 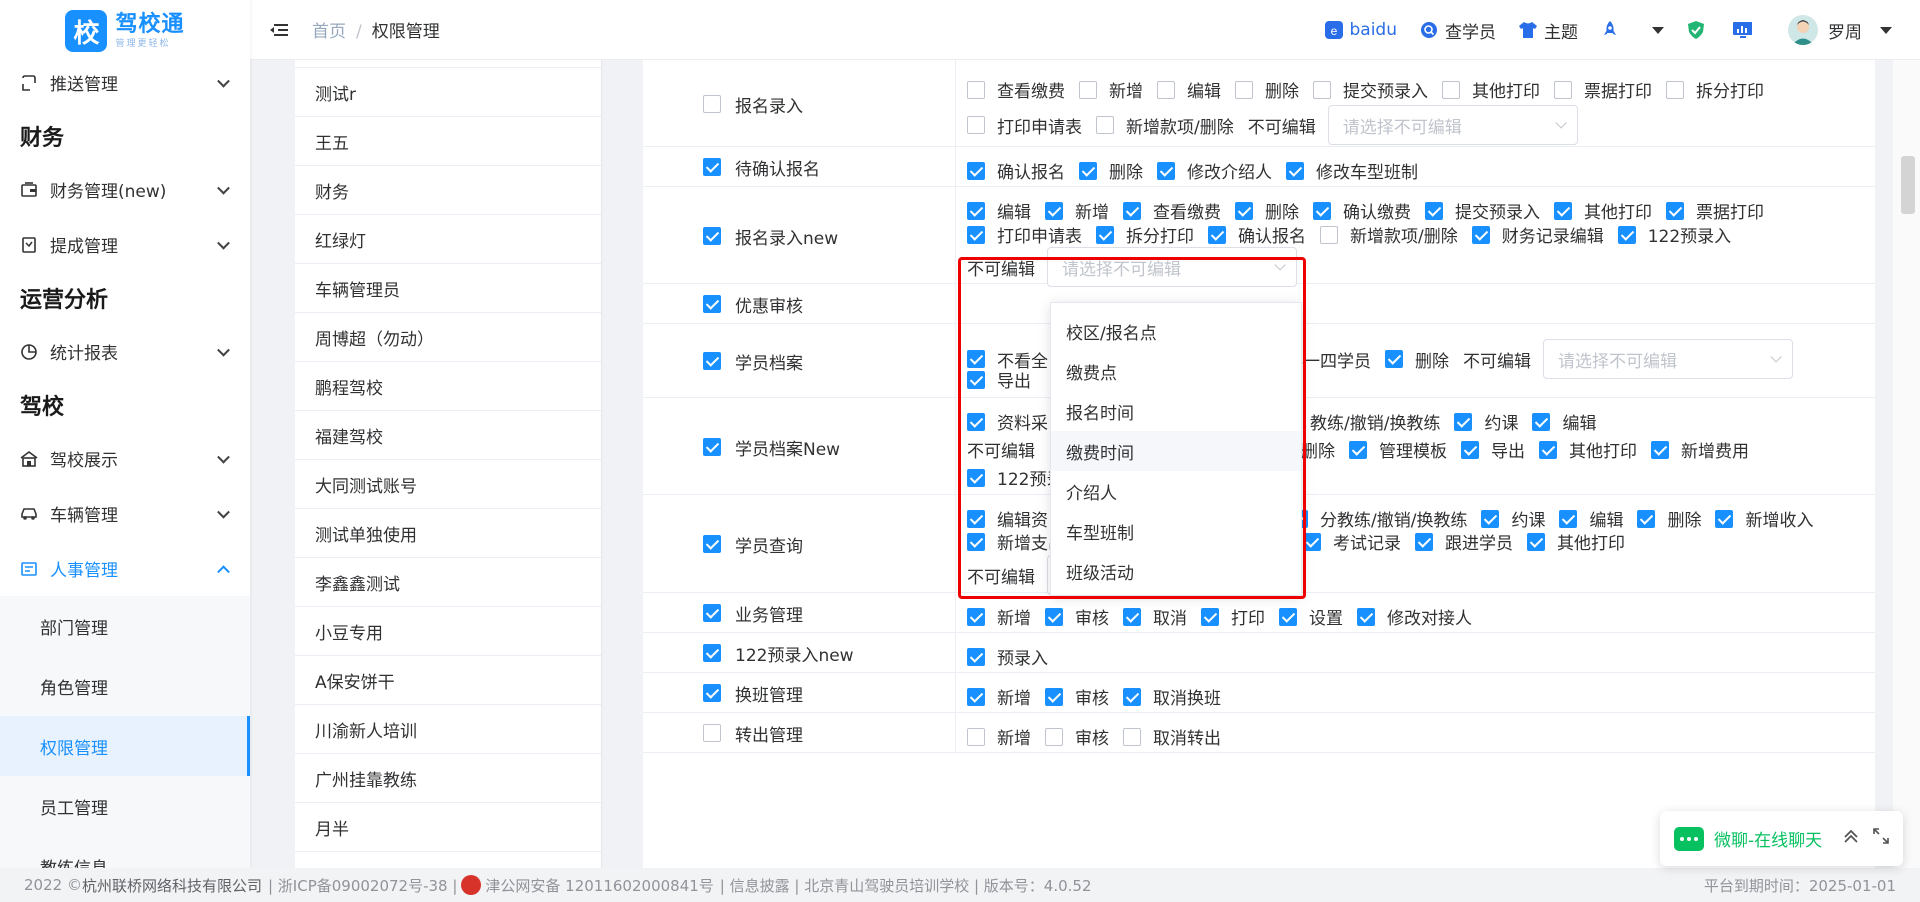 I want to click on role-list-item: 红绿灯, so click(x=448, y=239).